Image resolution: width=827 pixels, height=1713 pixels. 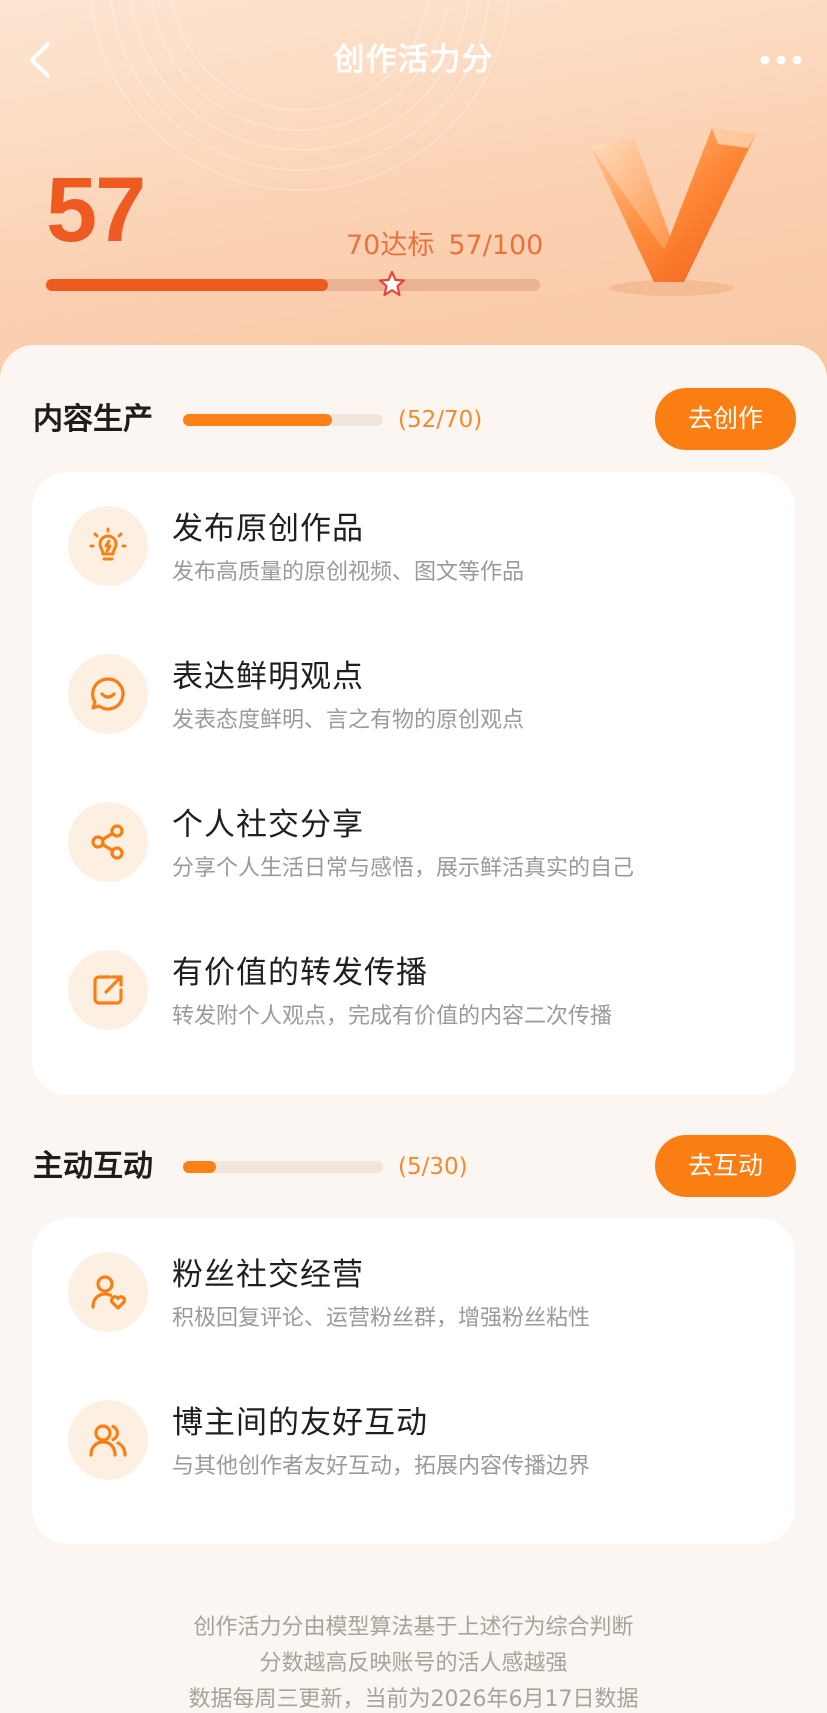 What do you see at coordinates (268, 529) in the screenshot?
I see `item-title: 发布原创作品` at bounding box center [268, 529].